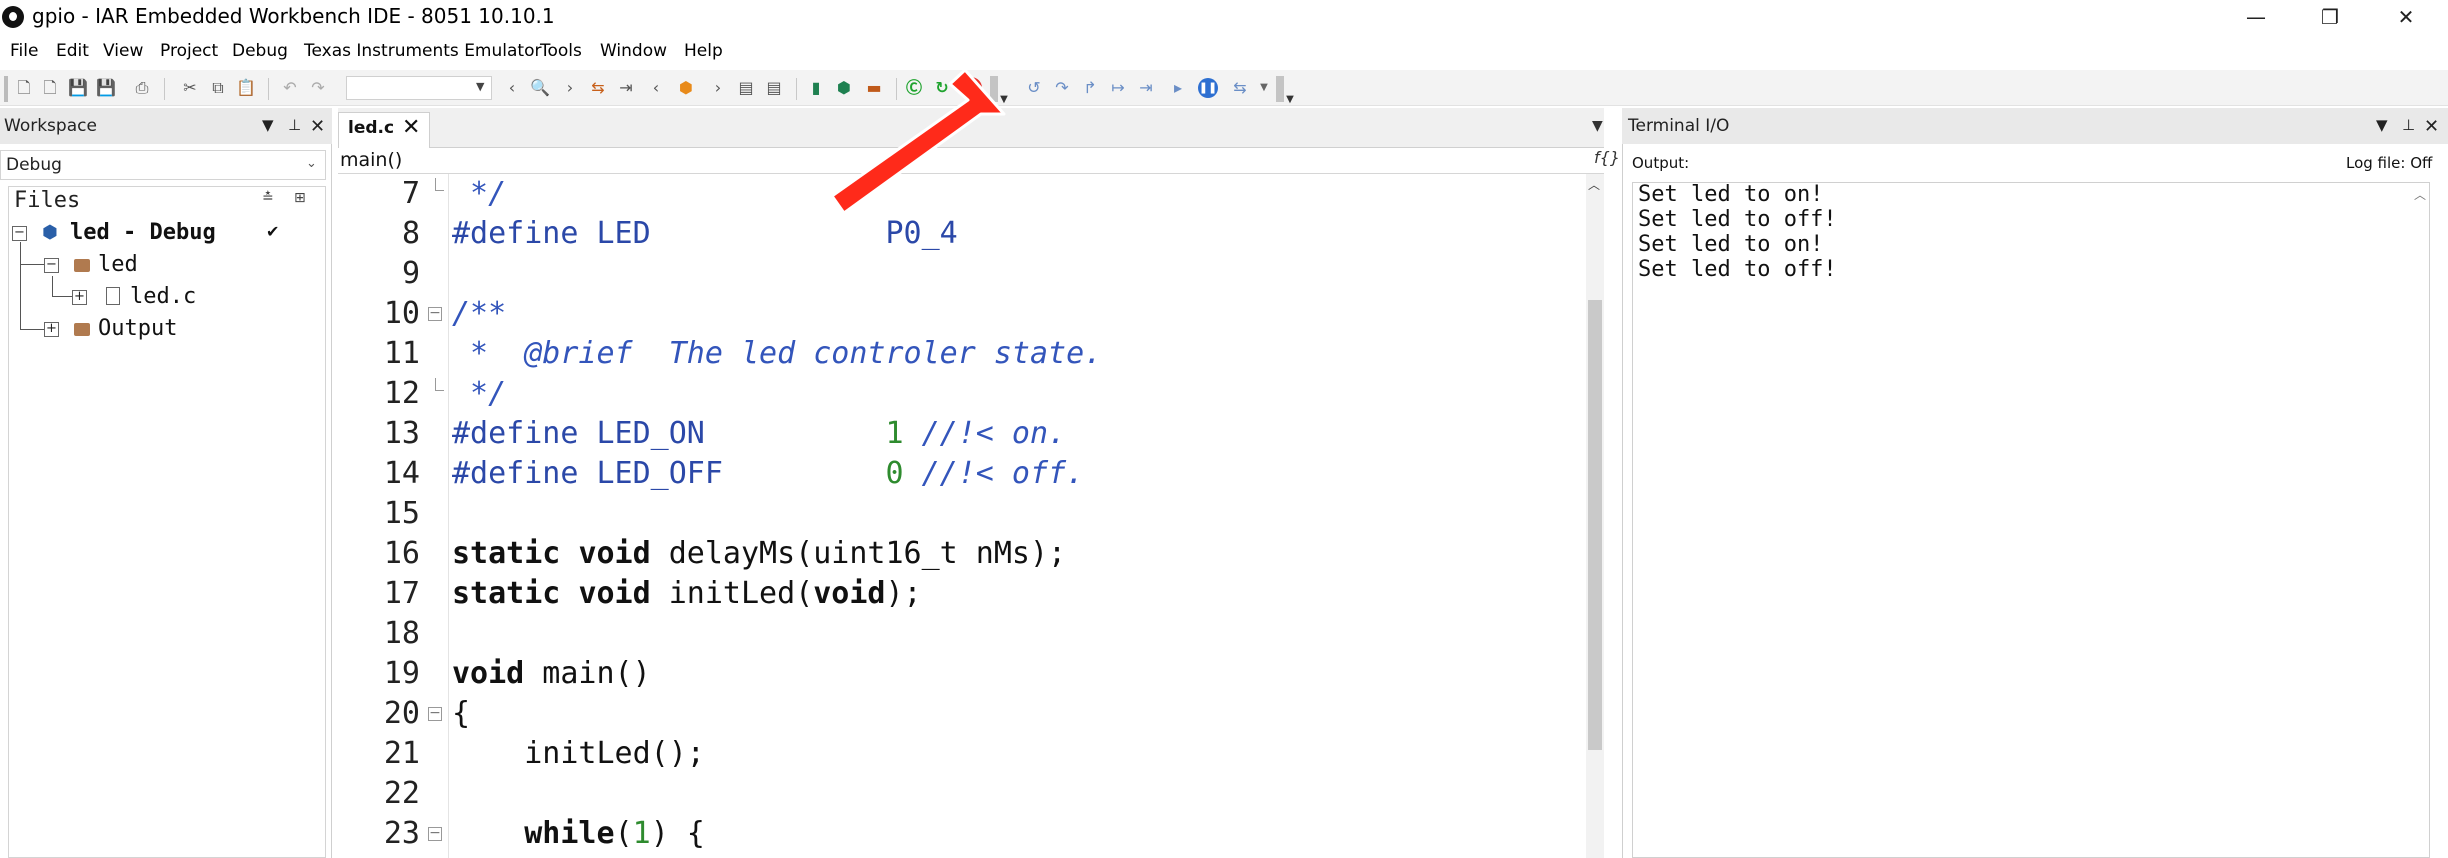 This screenshot has width=2448, height=858. What do you see at coordinates (163, 296) in the screenshot?
I see `tree-file-led-c: led.c` at bounding box center [163, 296].